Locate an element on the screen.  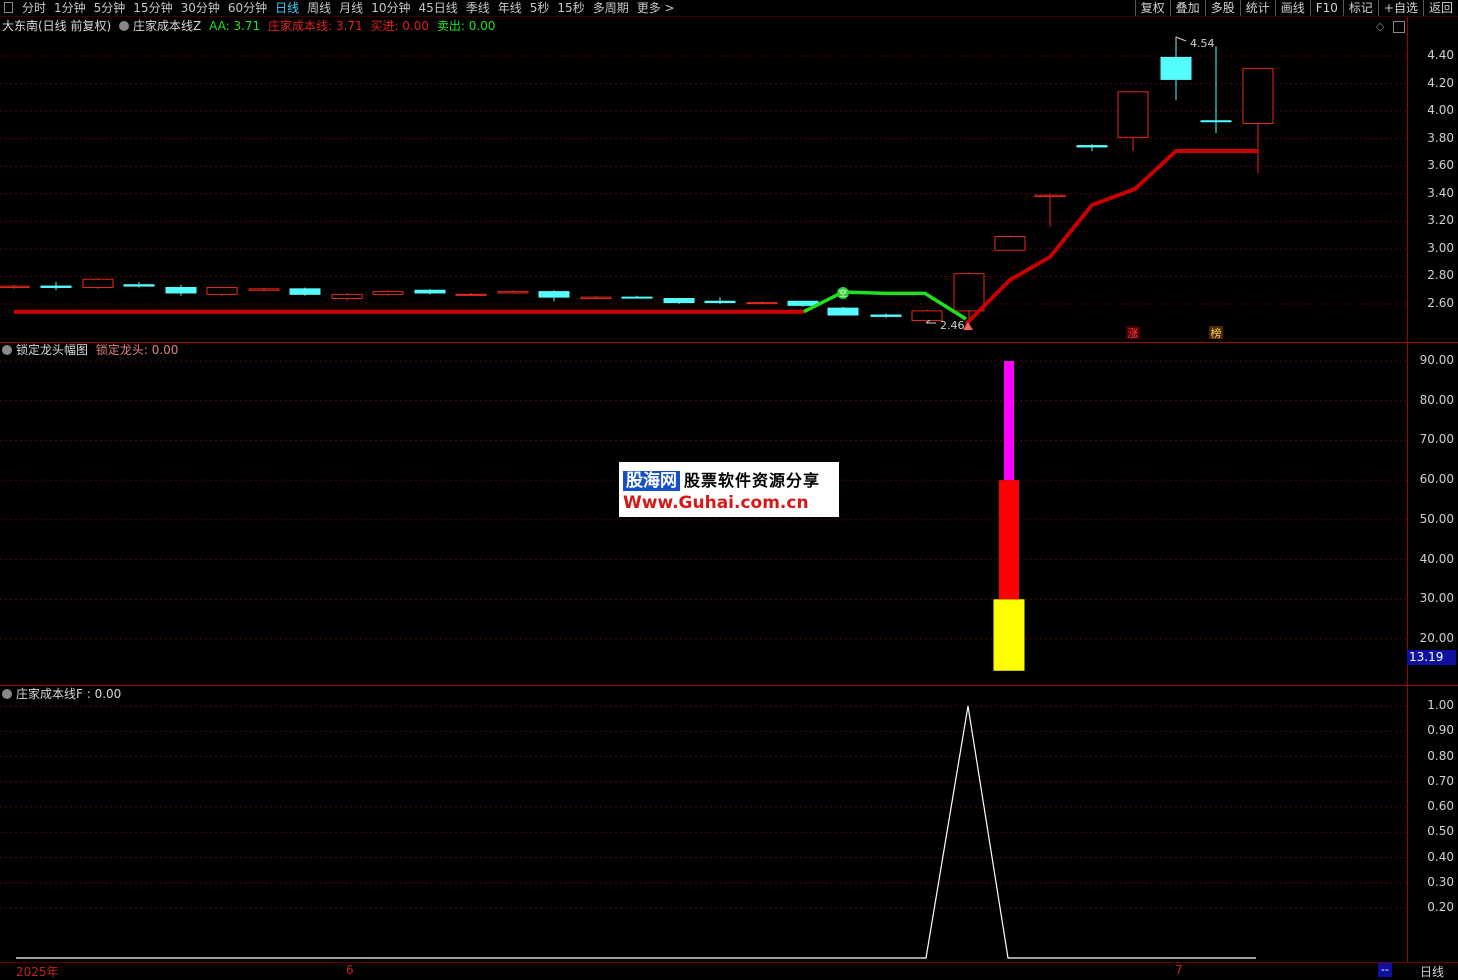
toolbar-button: 统计 is located at coordinates (1257, 8).